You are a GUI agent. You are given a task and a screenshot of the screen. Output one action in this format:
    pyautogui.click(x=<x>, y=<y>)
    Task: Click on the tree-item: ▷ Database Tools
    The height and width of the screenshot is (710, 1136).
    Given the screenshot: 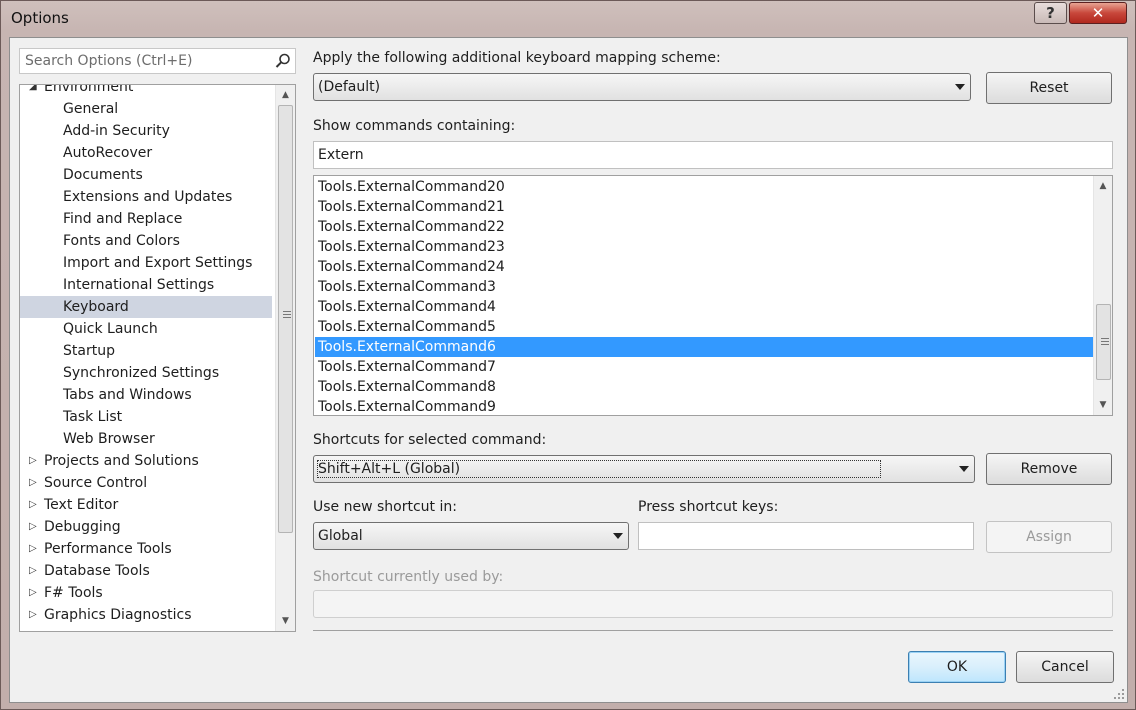 What is the action you would take?
    pyautogui.click(x=146, y=571)
    